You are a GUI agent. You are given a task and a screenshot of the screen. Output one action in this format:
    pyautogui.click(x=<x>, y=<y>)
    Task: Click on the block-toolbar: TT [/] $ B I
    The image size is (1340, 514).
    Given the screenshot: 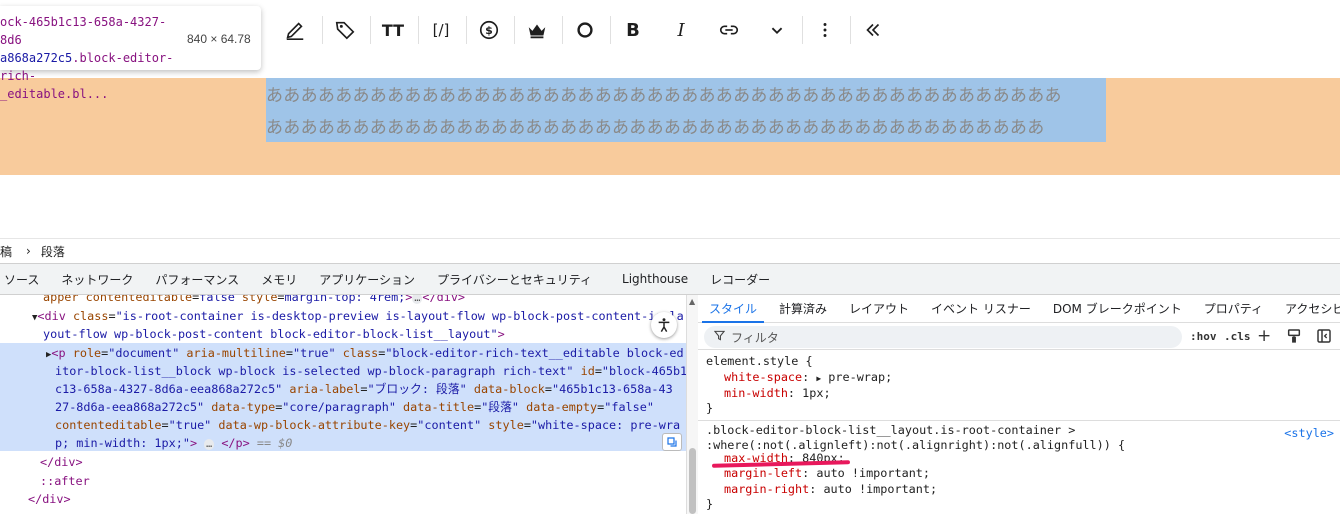 What is the action you would take?
    pyautogui.click(x=800, y=31)
    